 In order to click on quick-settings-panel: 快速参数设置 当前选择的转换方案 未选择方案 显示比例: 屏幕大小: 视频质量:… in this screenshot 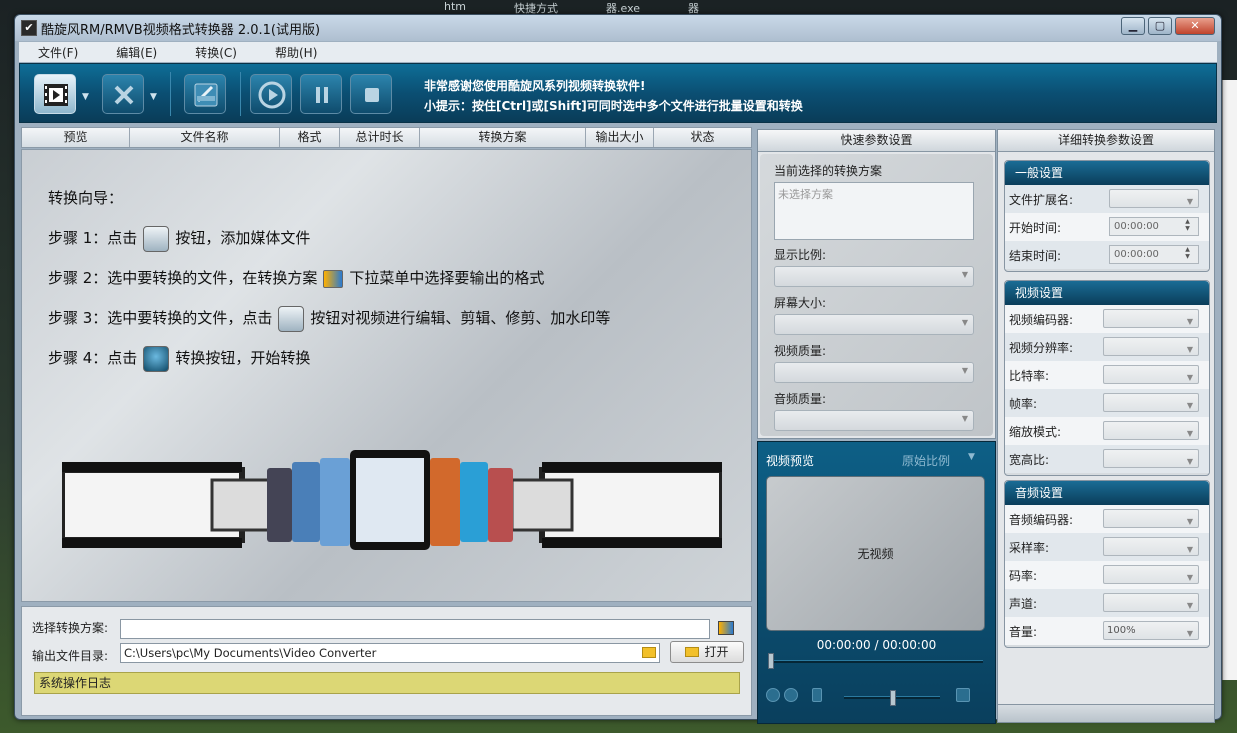, I will do `click(876, 284)`.